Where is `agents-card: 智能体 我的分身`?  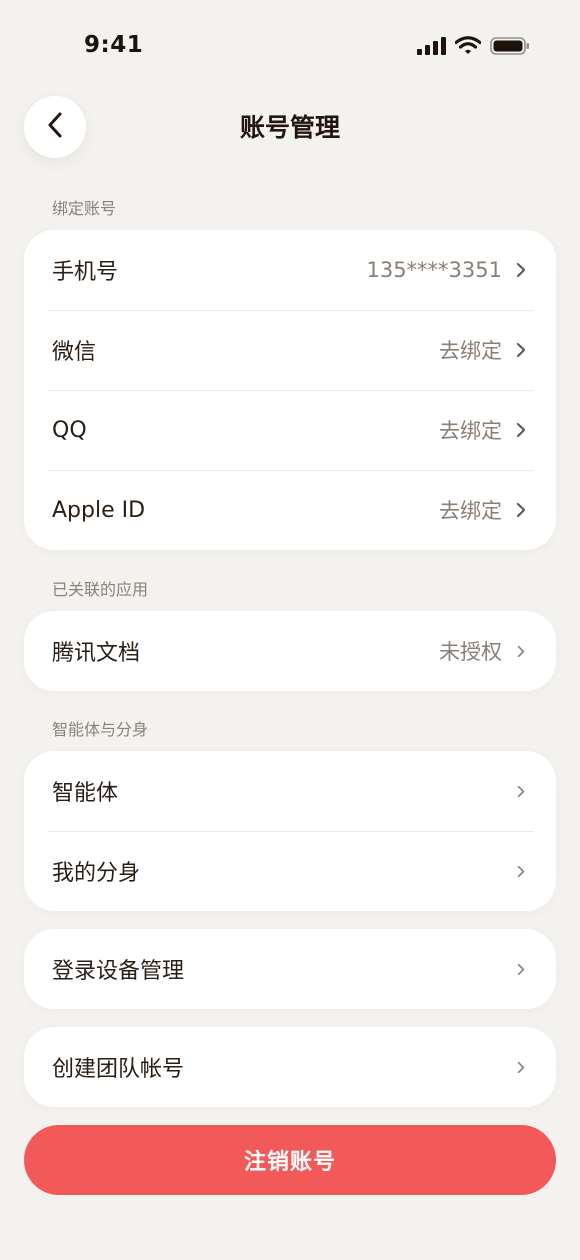
agents-card: 智能体 我的分身 is located at coordinates (290, 831).